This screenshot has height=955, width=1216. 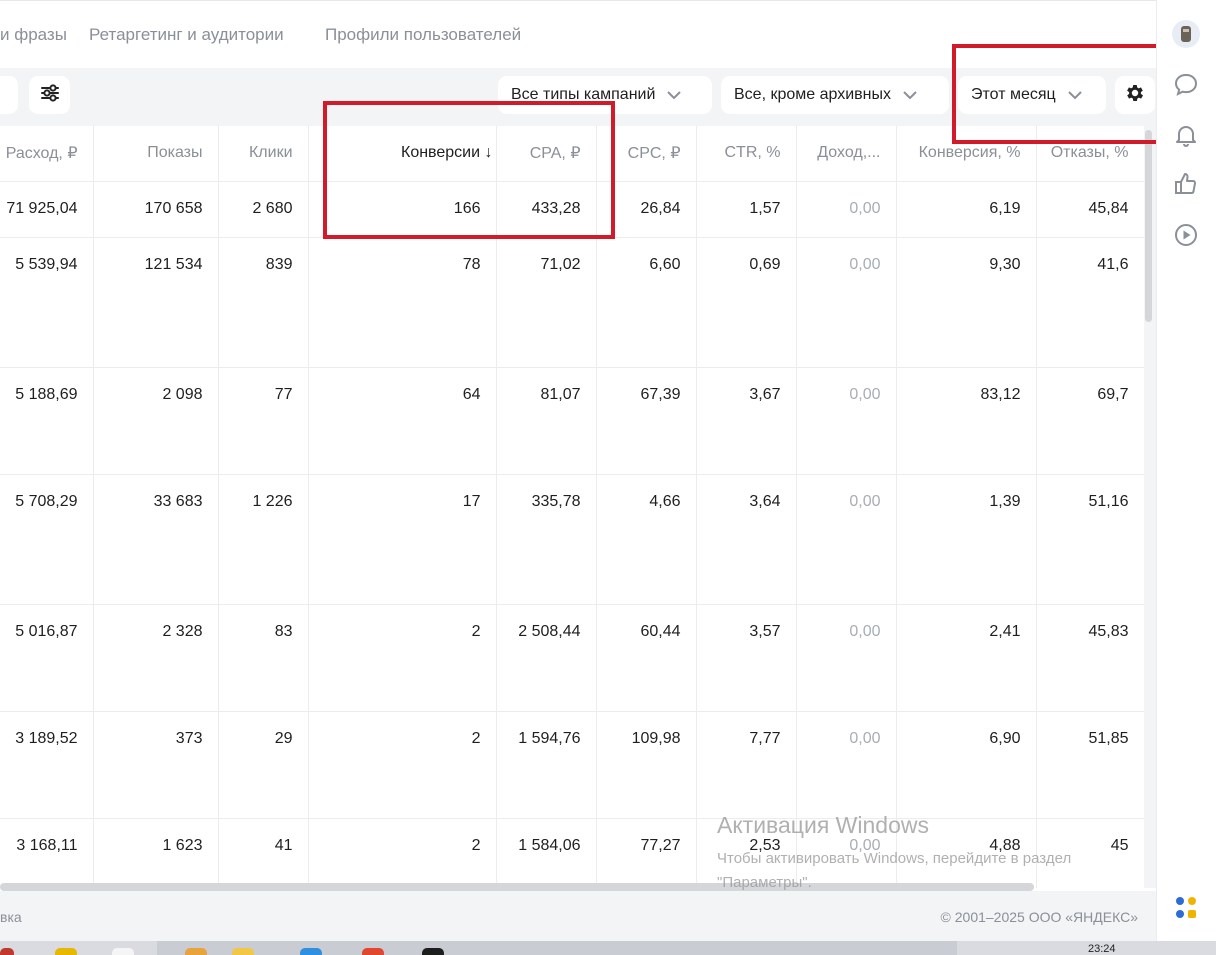 What do you see at coordinates (746, 421) in the screenshot?
I see `cell-ctr: 3,67` at bounding box center [746, 421].